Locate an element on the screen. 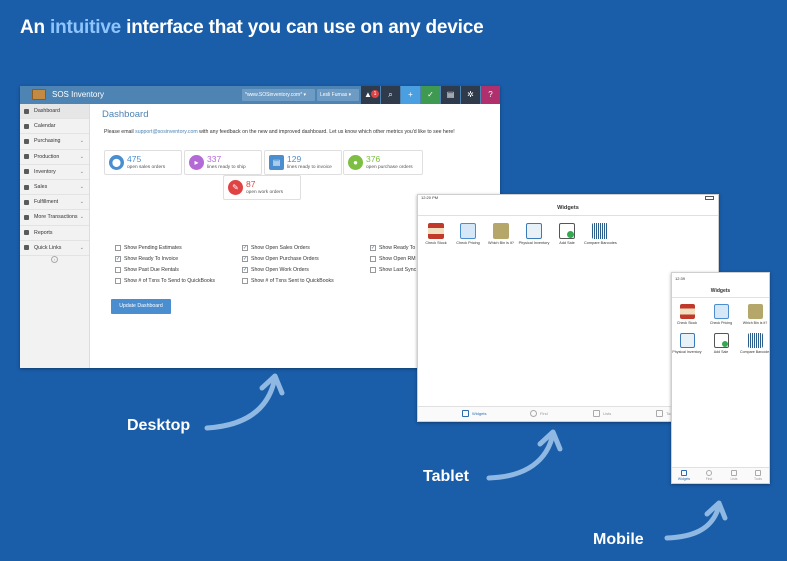  tablet-label: Tablet is located at coordinates (446, 476).